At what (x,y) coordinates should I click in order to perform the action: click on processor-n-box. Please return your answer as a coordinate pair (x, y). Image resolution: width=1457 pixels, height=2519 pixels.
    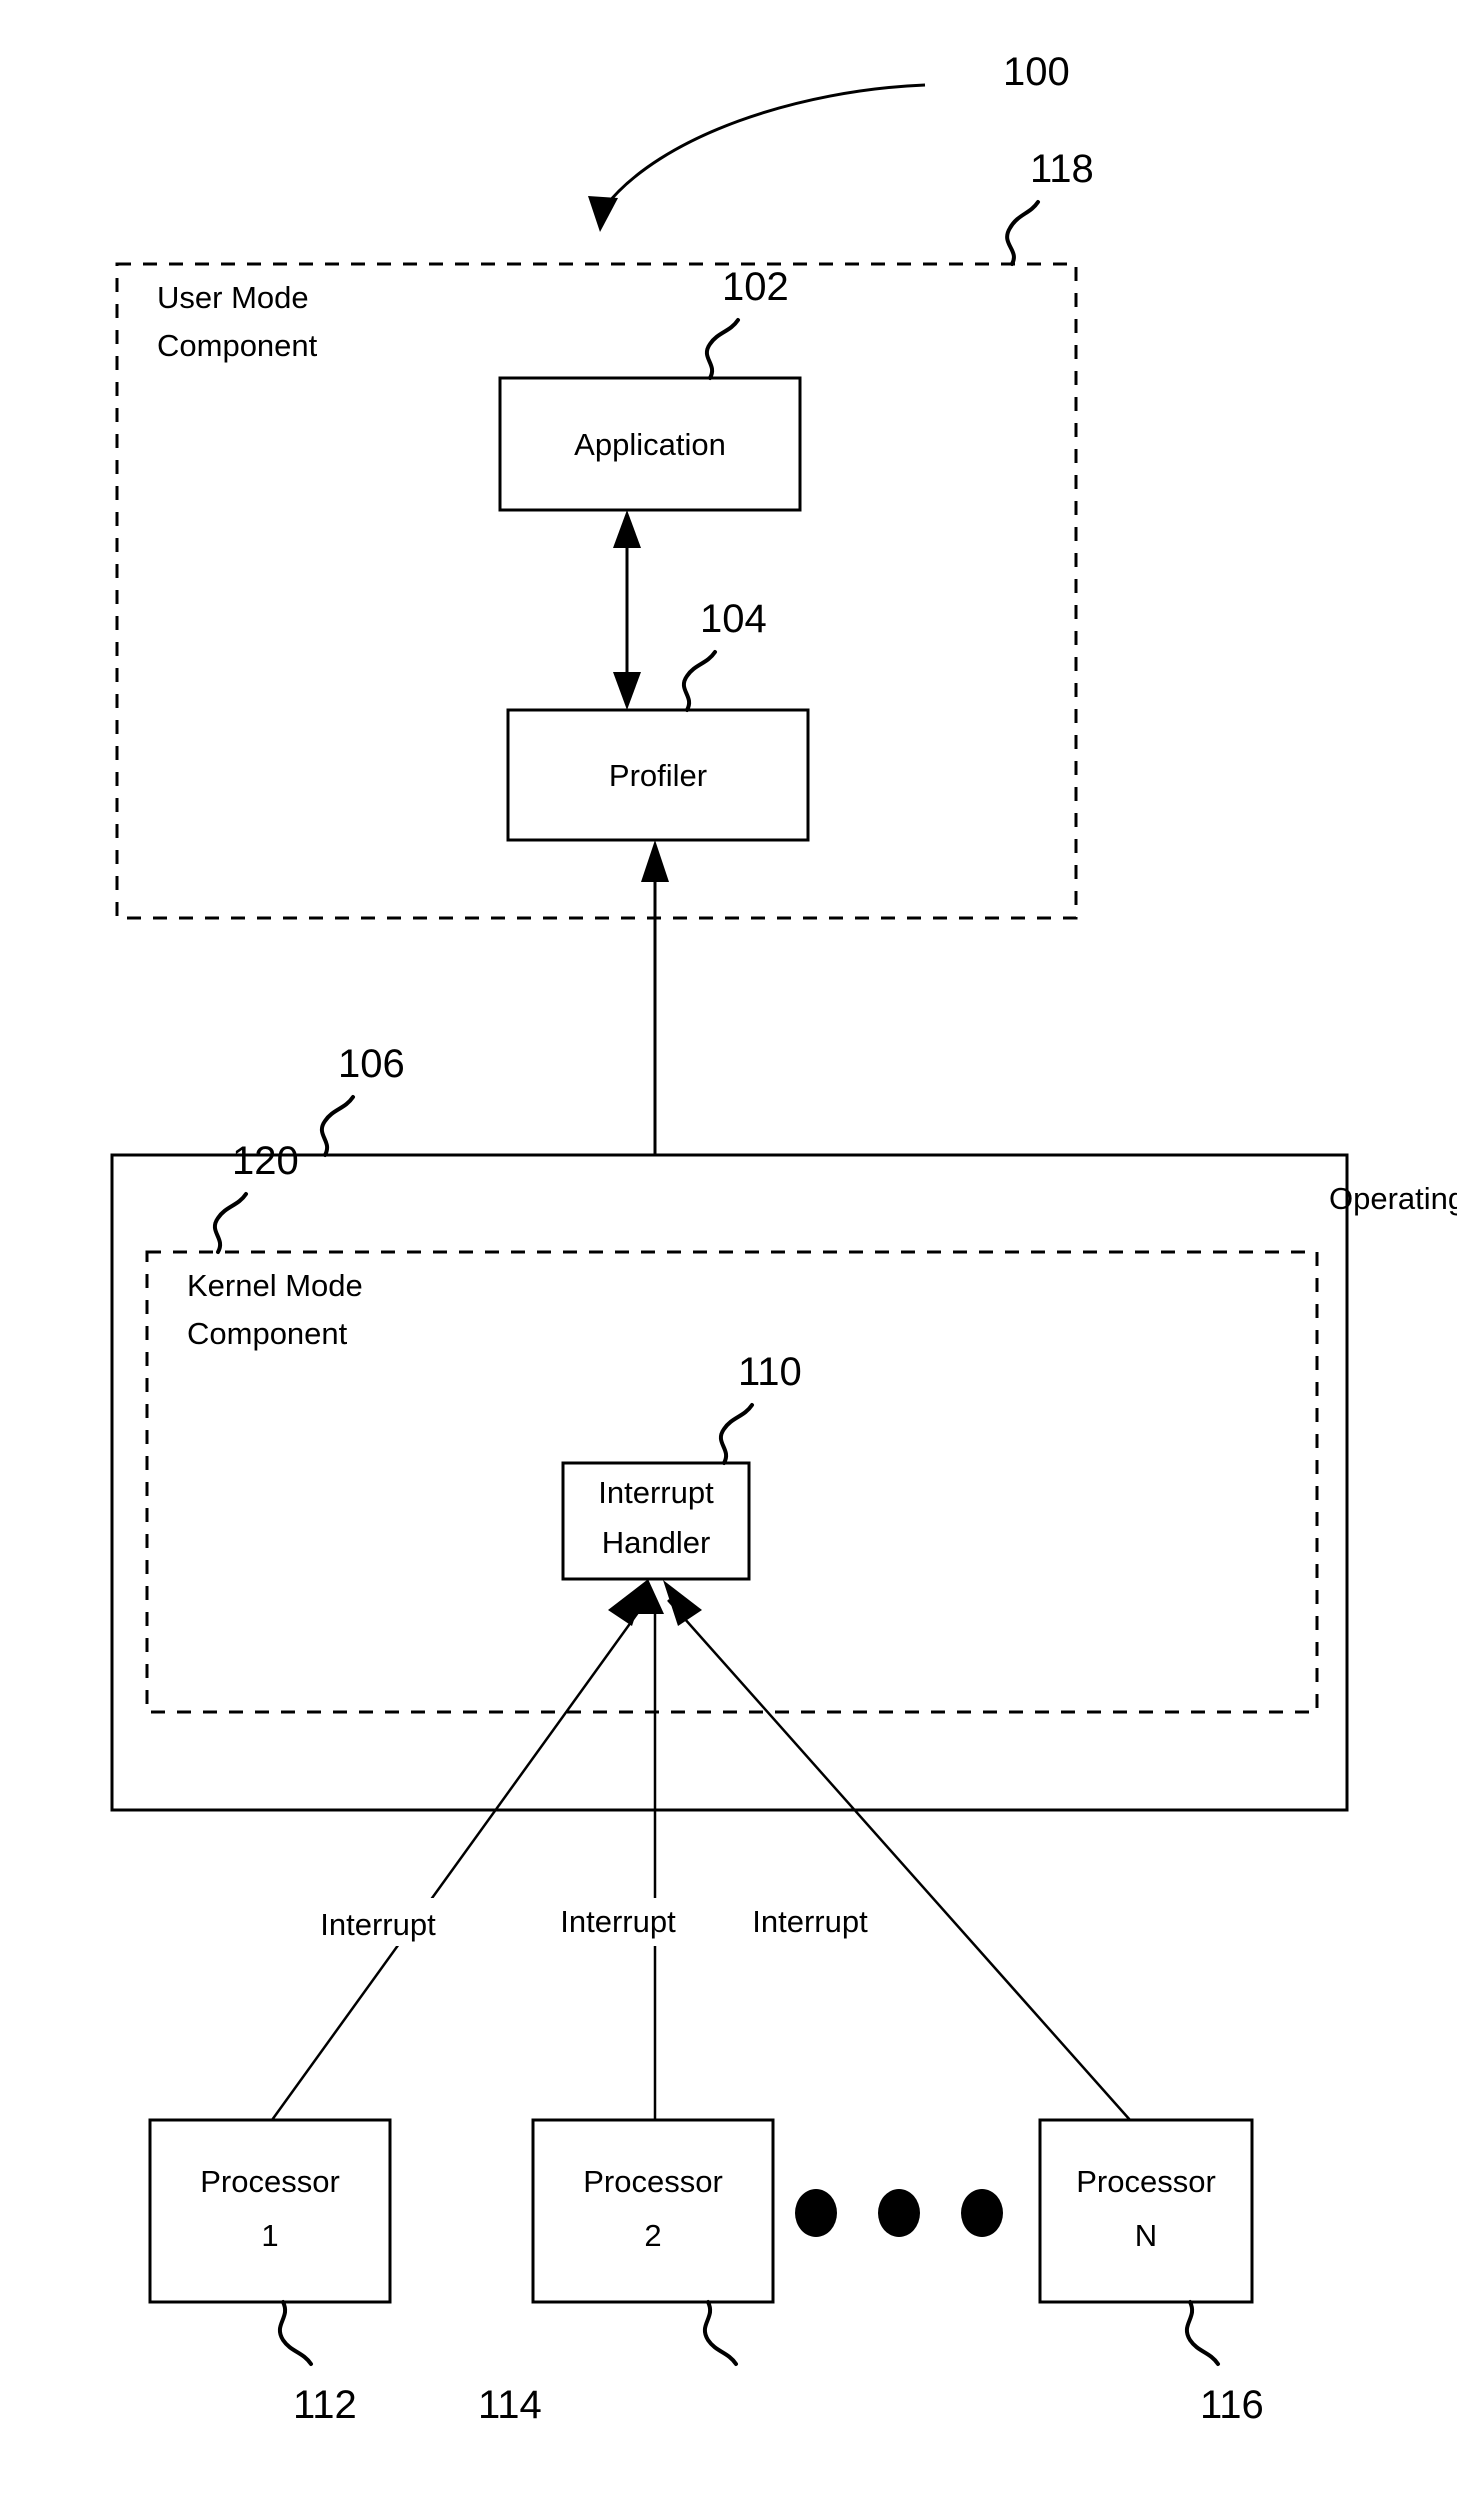
    Looking at the image, I should click on (1146, 2211).